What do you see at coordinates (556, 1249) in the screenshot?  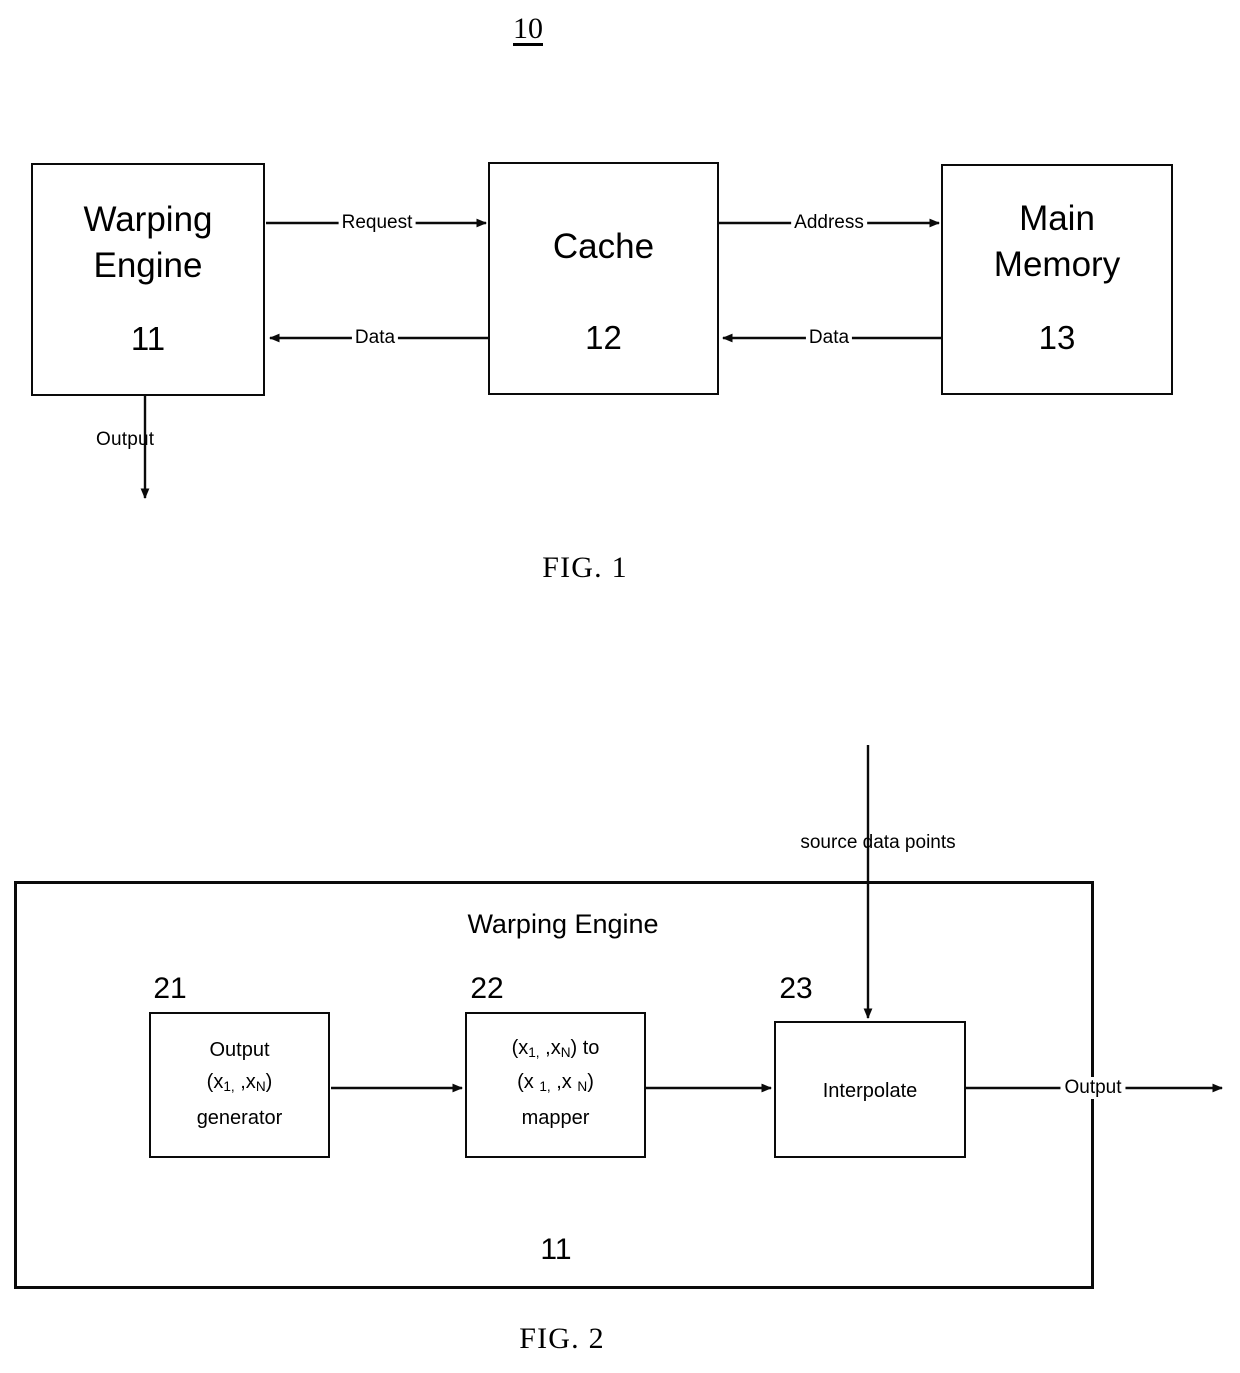 I see `container-warping-engine-numeral: 11` at bounding box center [556, 1249].